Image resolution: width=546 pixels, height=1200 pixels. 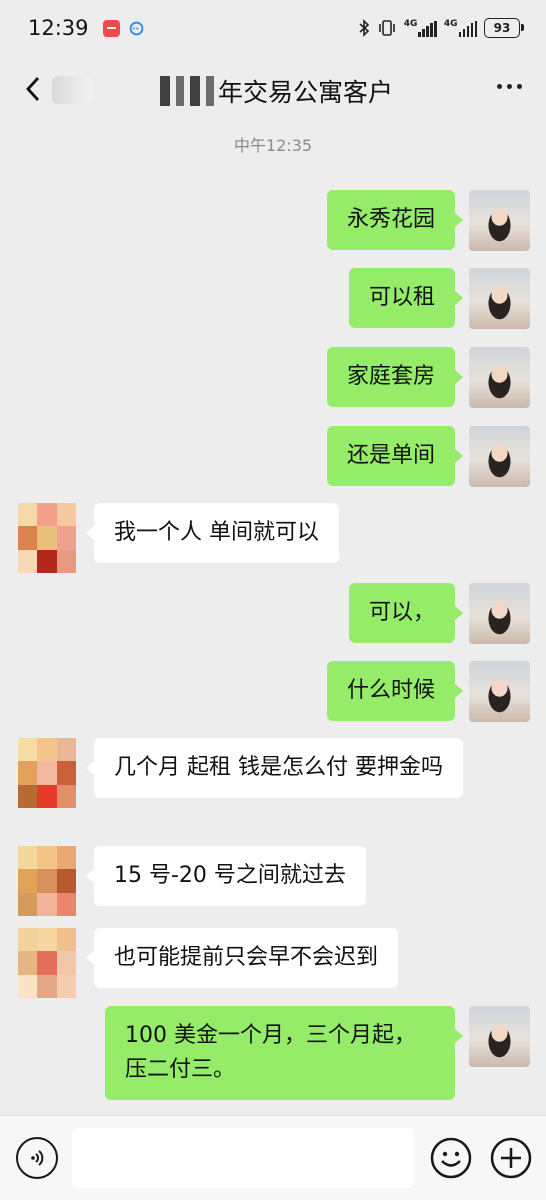 I want to click on message-incoming: 几个月 起租 钱是怎么付 要押金吗, so click(x=240, y=773).